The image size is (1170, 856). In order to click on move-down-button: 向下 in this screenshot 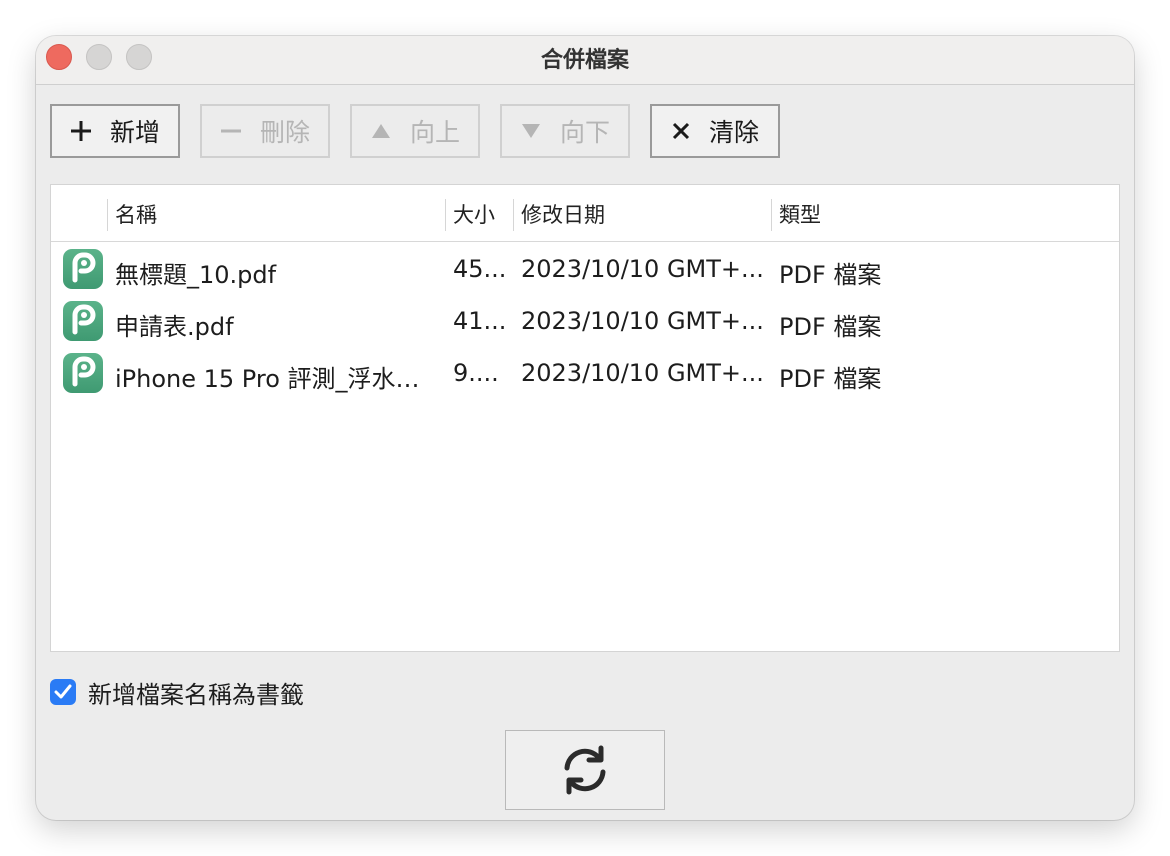, I will do `click(565, 131)`.